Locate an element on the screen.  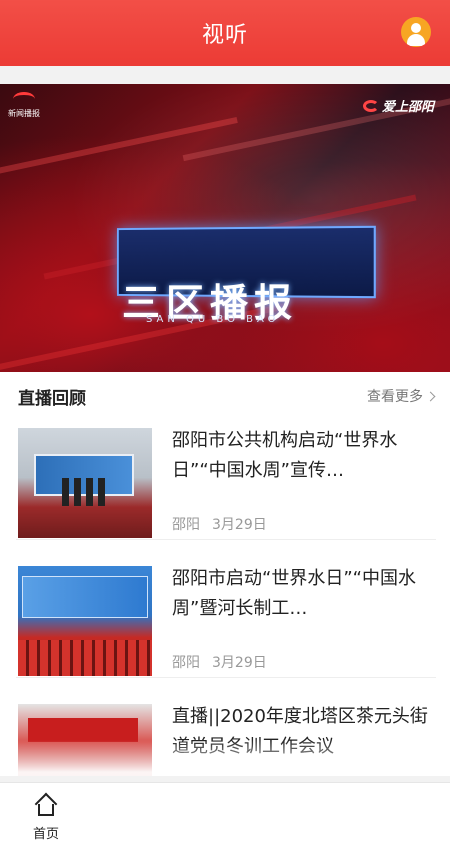
user-avatar-icon is located at coordinates (416, 32).